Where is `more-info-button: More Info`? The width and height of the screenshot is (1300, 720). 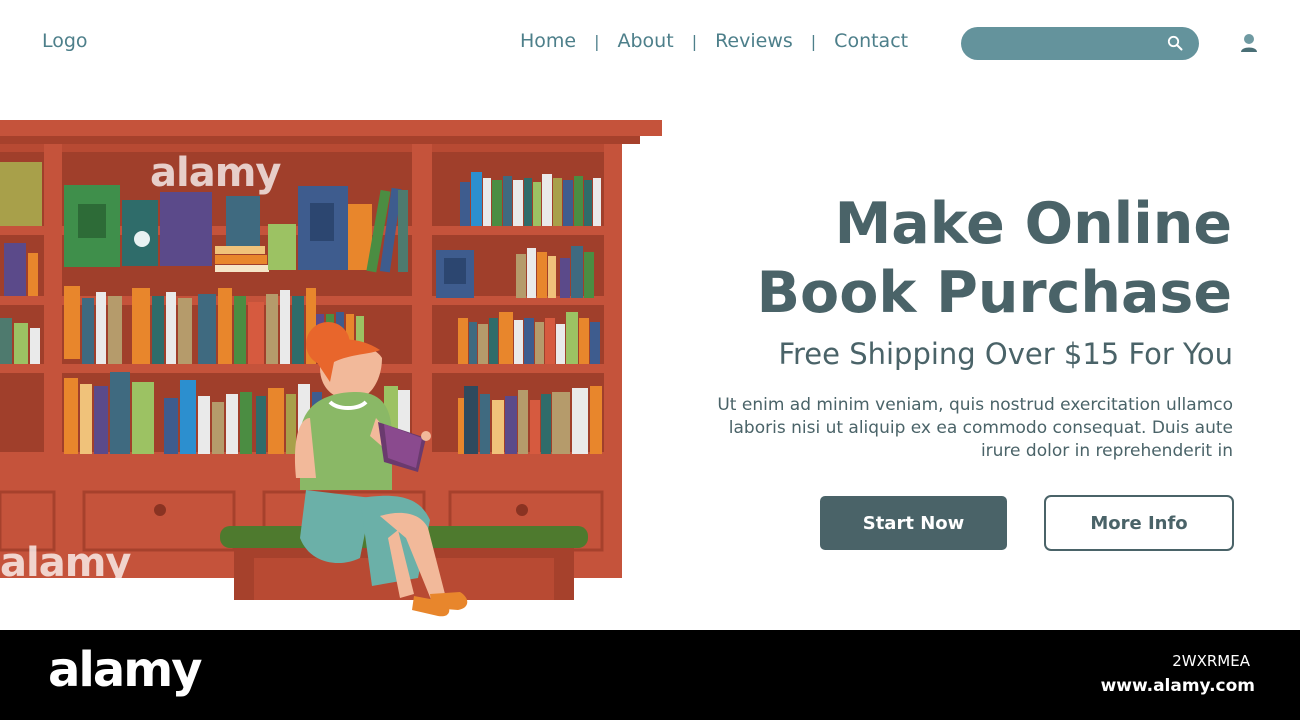 more-info-button: More Info is located at coordinates (1139, 523).